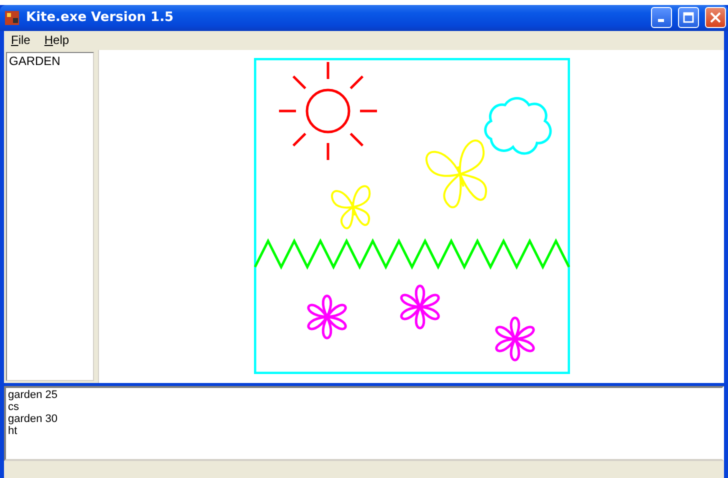  What do you see at coordinates (56, 40) in the screenshot?
I see `menu-item: Help` at bounding box center [56, 40].